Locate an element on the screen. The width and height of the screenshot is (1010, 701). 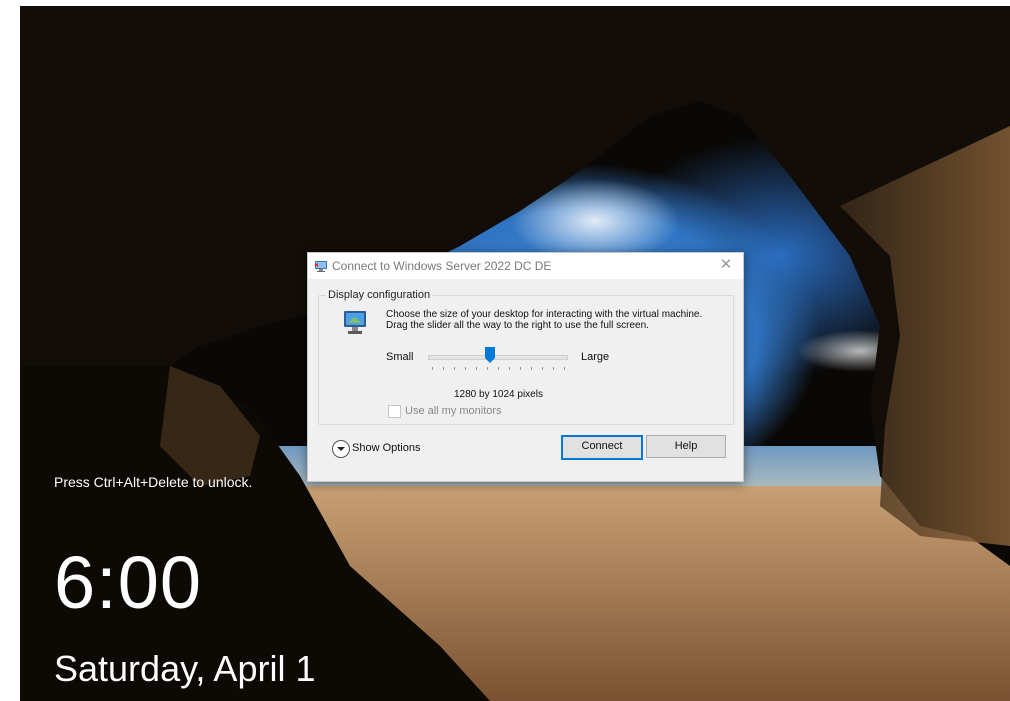
use-all-monitors-label: Use all my monitors is located at coordinates (453, 411).